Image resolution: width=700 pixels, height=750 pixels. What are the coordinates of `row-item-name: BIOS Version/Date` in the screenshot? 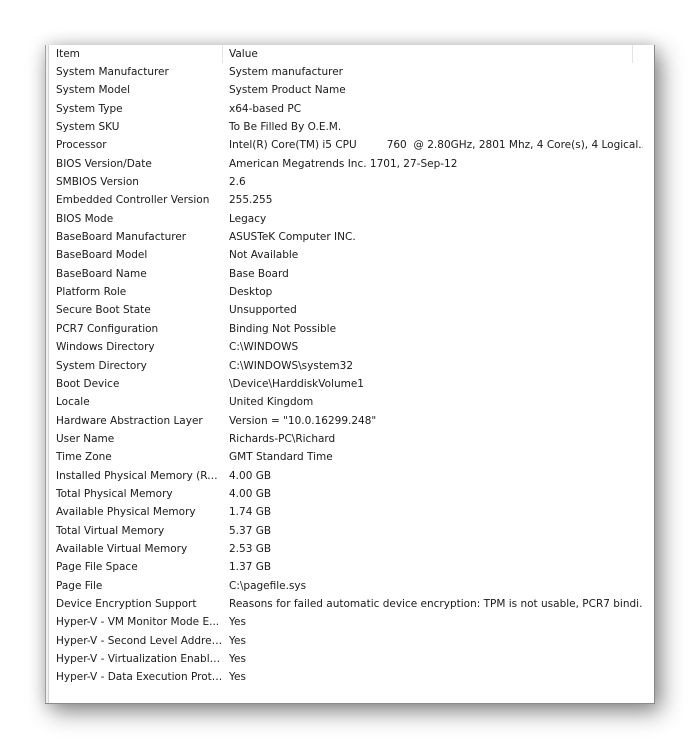 It's located at (104, 163).